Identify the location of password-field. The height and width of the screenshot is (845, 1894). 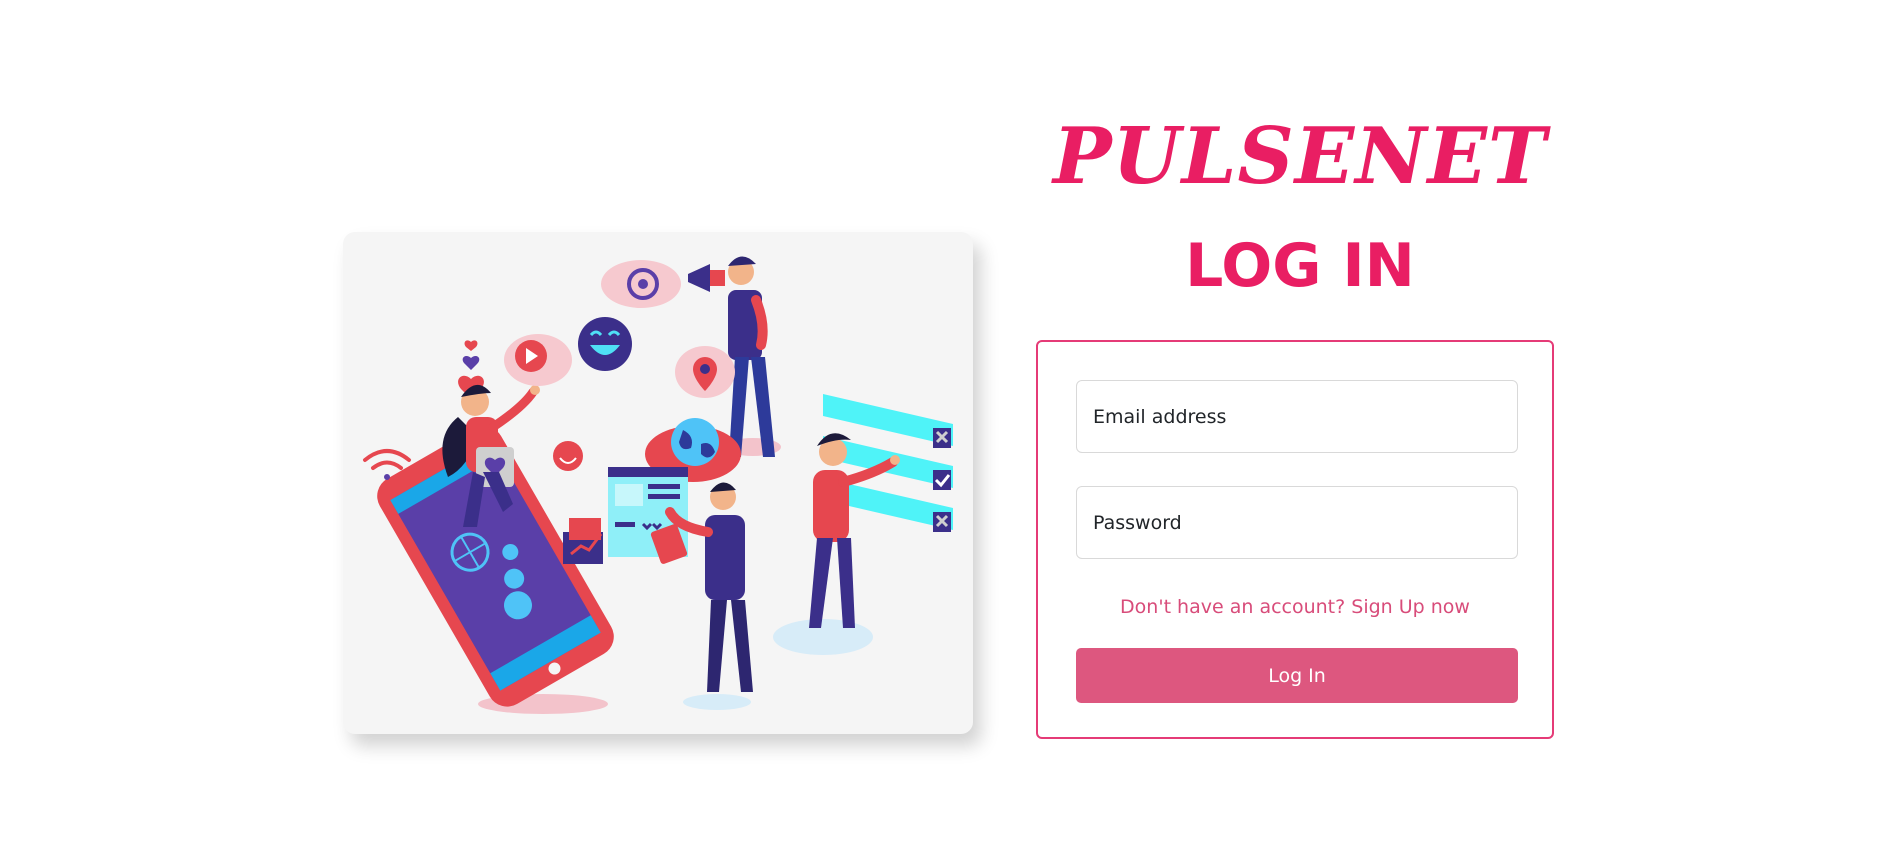
(1297, 522).